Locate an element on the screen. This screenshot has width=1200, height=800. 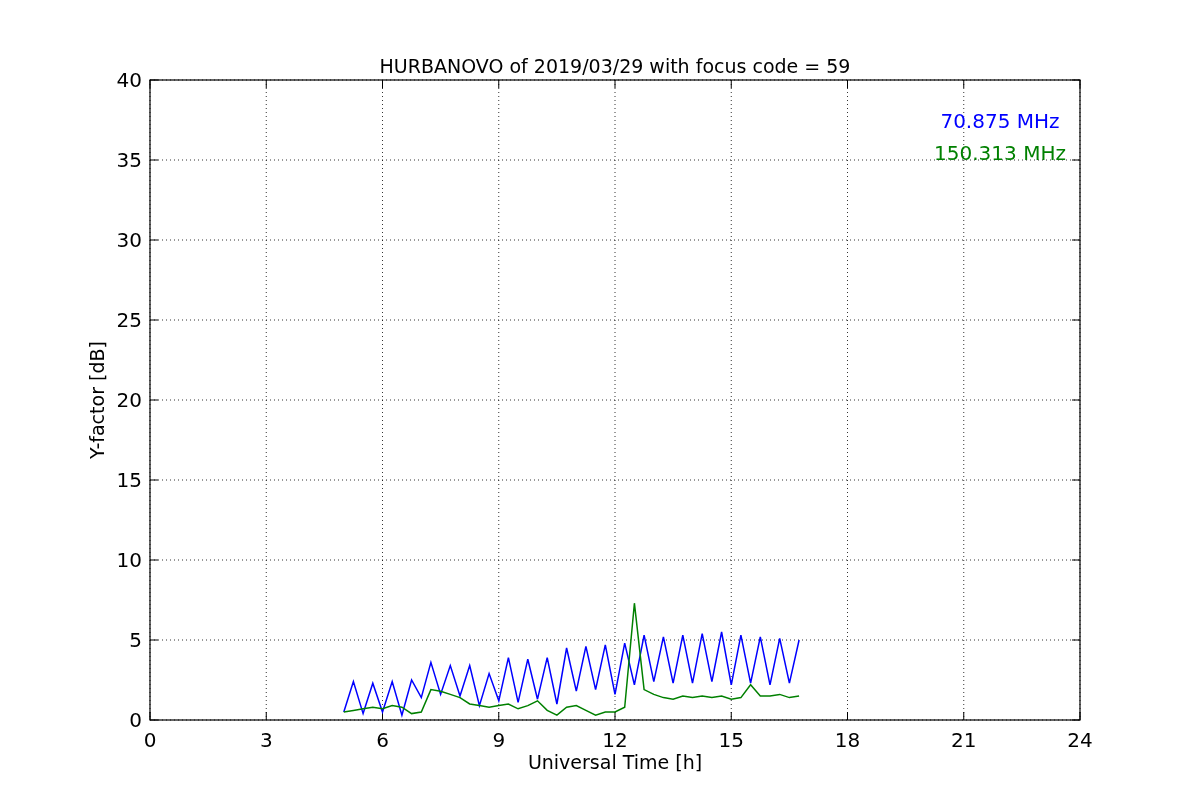
x-tick-label: 12 is located at coordinates (615, 740).